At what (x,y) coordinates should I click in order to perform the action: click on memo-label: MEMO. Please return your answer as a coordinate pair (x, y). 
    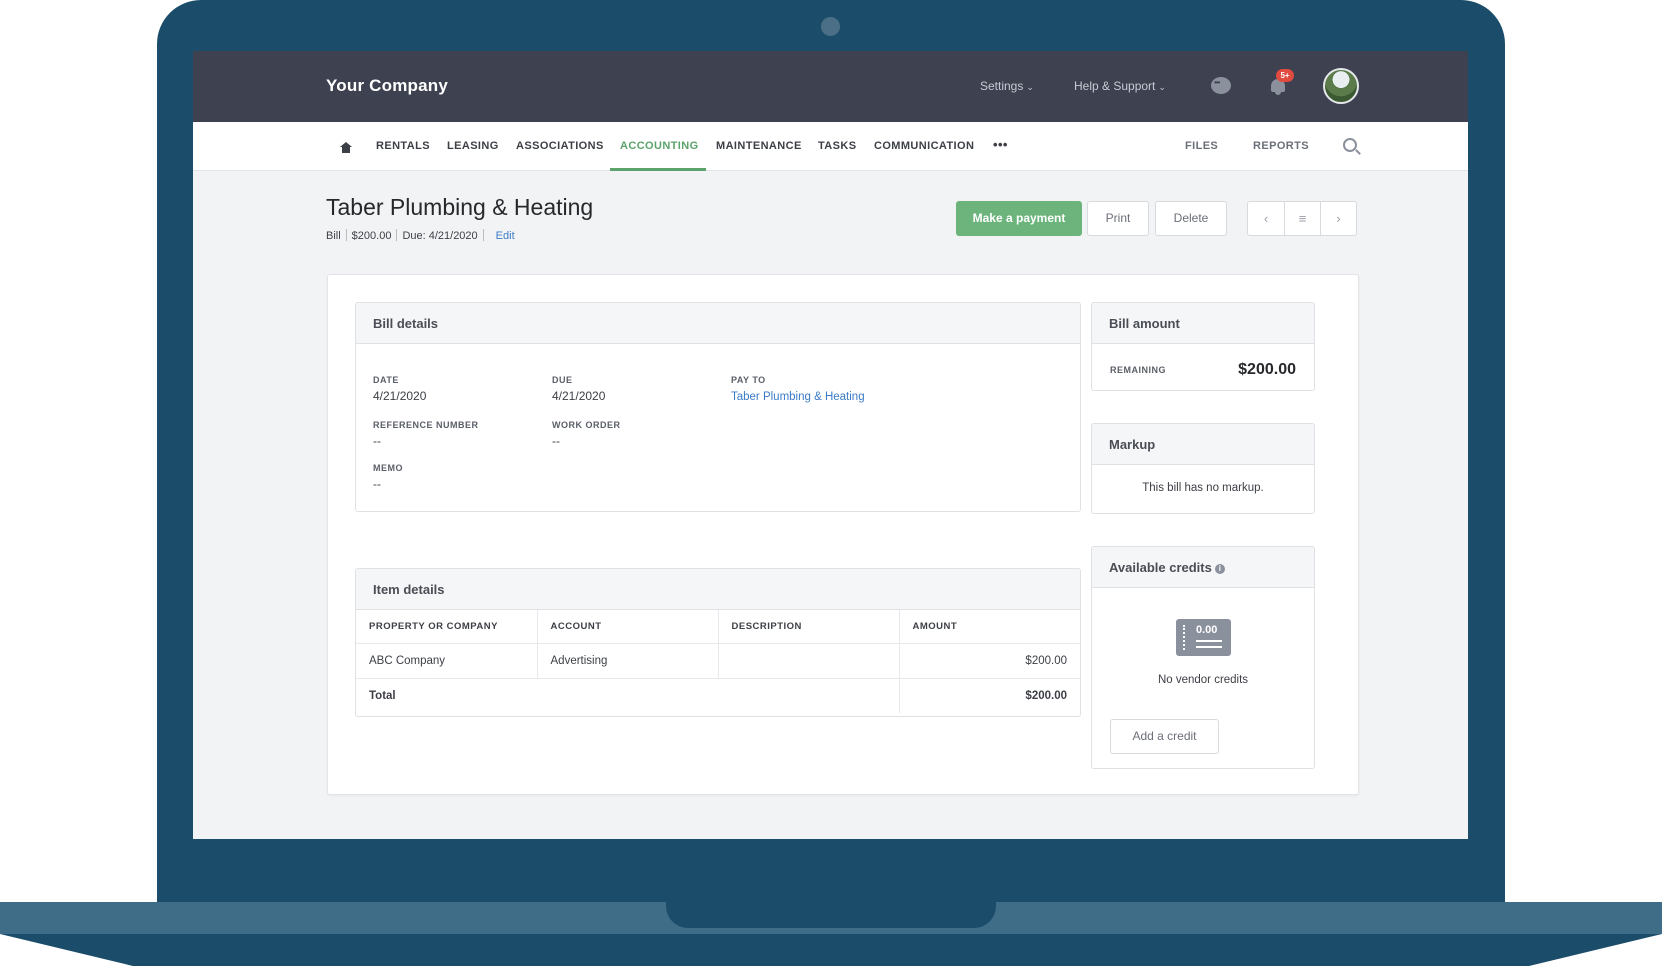
    Looking at the image, I should click on (388, 468).